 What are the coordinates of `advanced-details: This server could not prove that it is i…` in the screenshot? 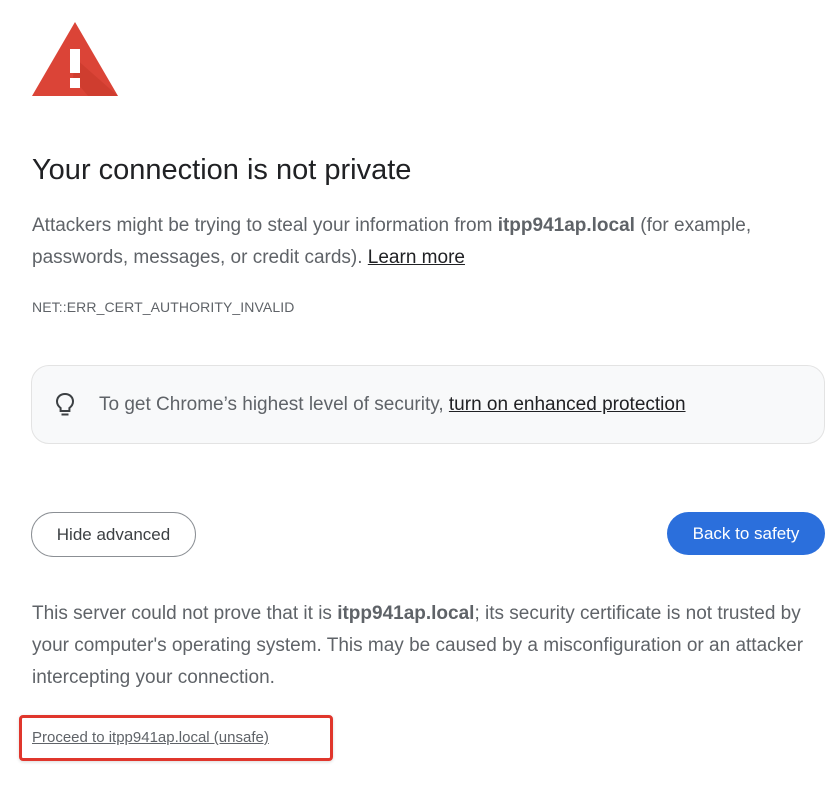 It's located at (427, 646).